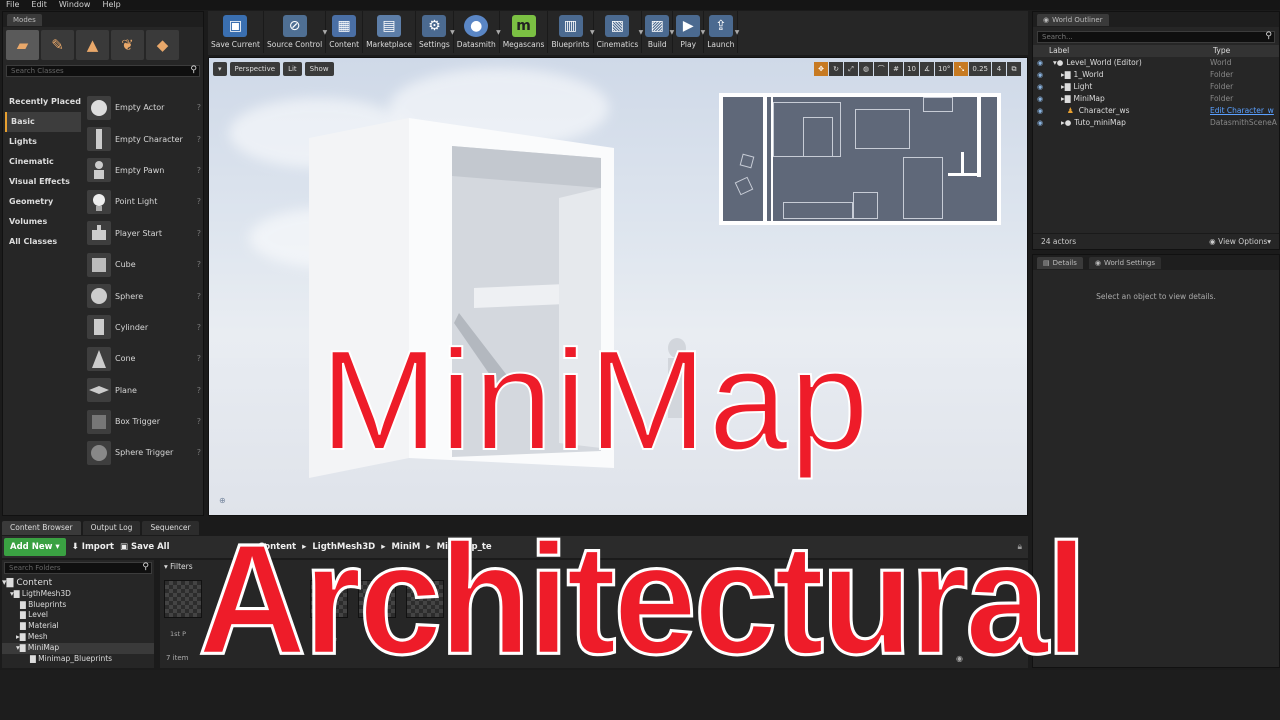 This screenshot has width=1280, height=720. Describe the element at coordinates (1156, 75) in the screenshot. I see `outliner-row: ◉ ▸▇ 1_World Folder` at that location.